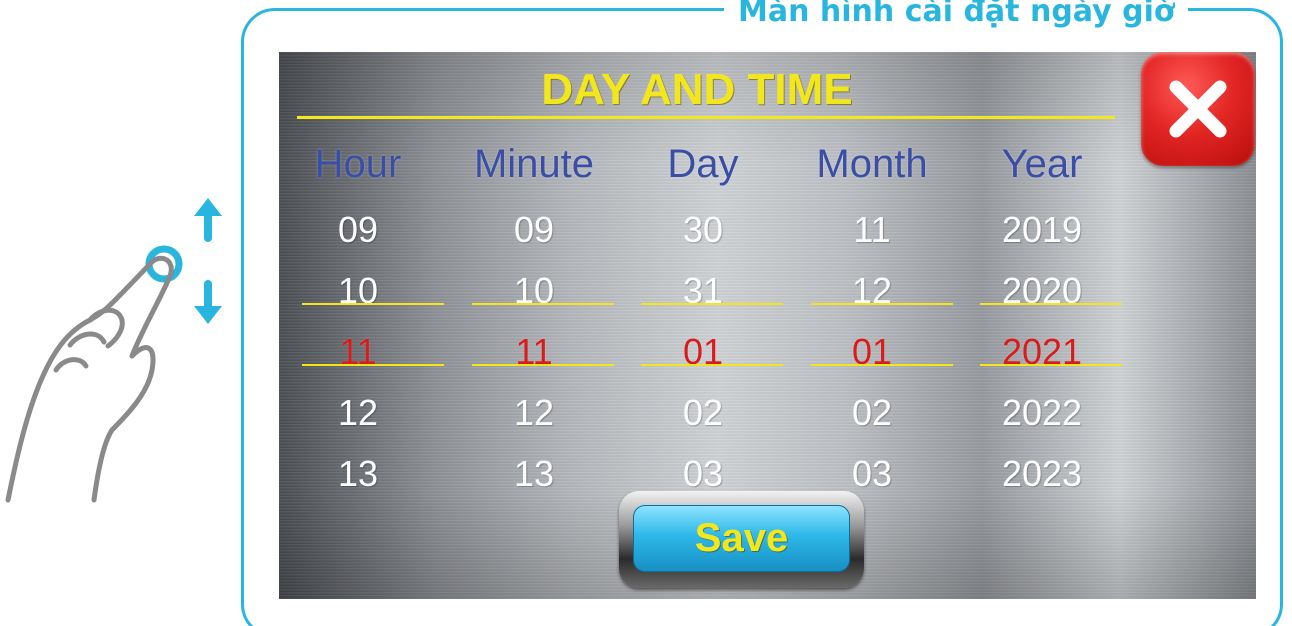 The height and width of the screenshot is (626, 1292). What do you see at coordinates (534, 164) in the screenshot?
I see `column-header-minute: Minute` at bounding box center [534, 164].